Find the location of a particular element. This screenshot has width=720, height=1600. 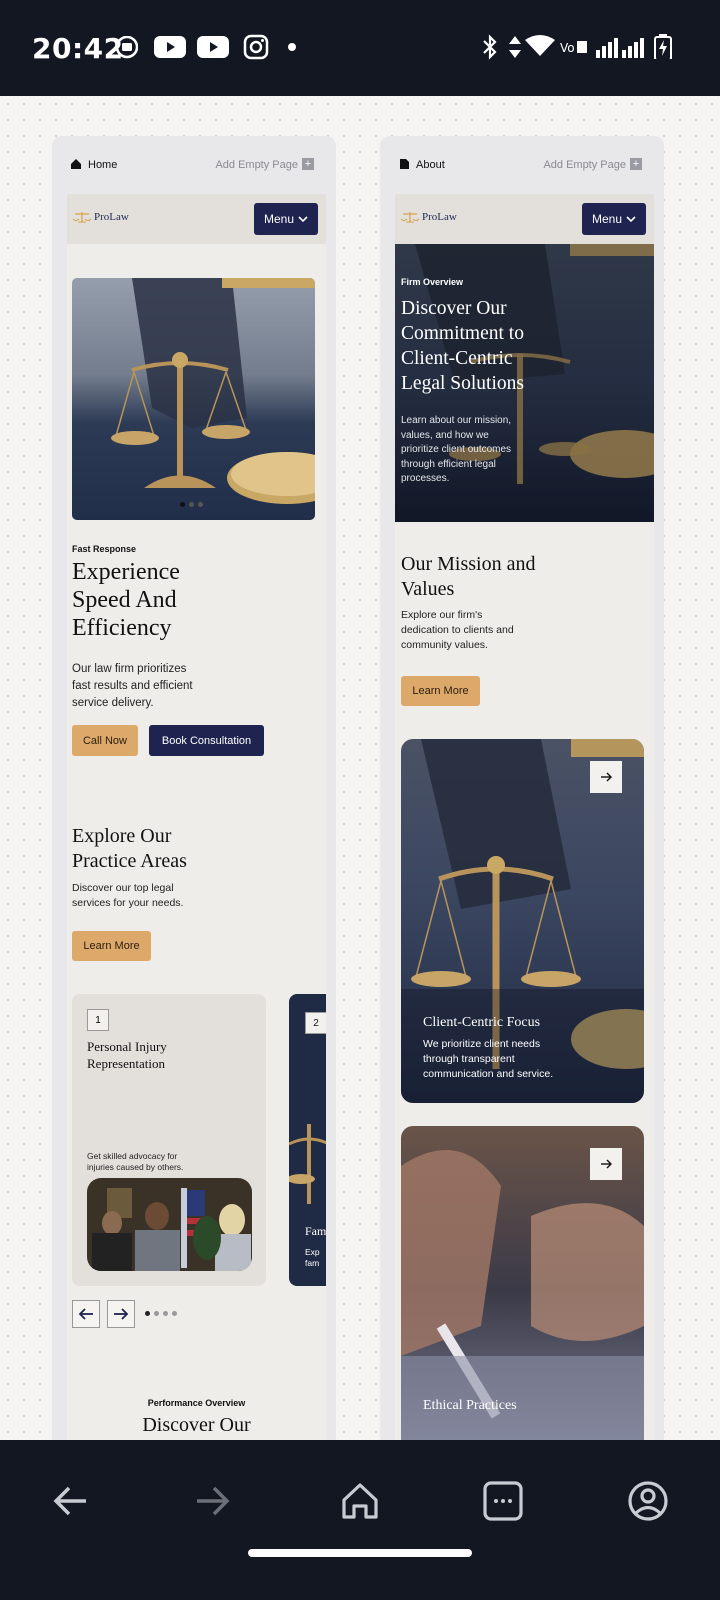

browser-navbar is located at coordinates (360, 1520).